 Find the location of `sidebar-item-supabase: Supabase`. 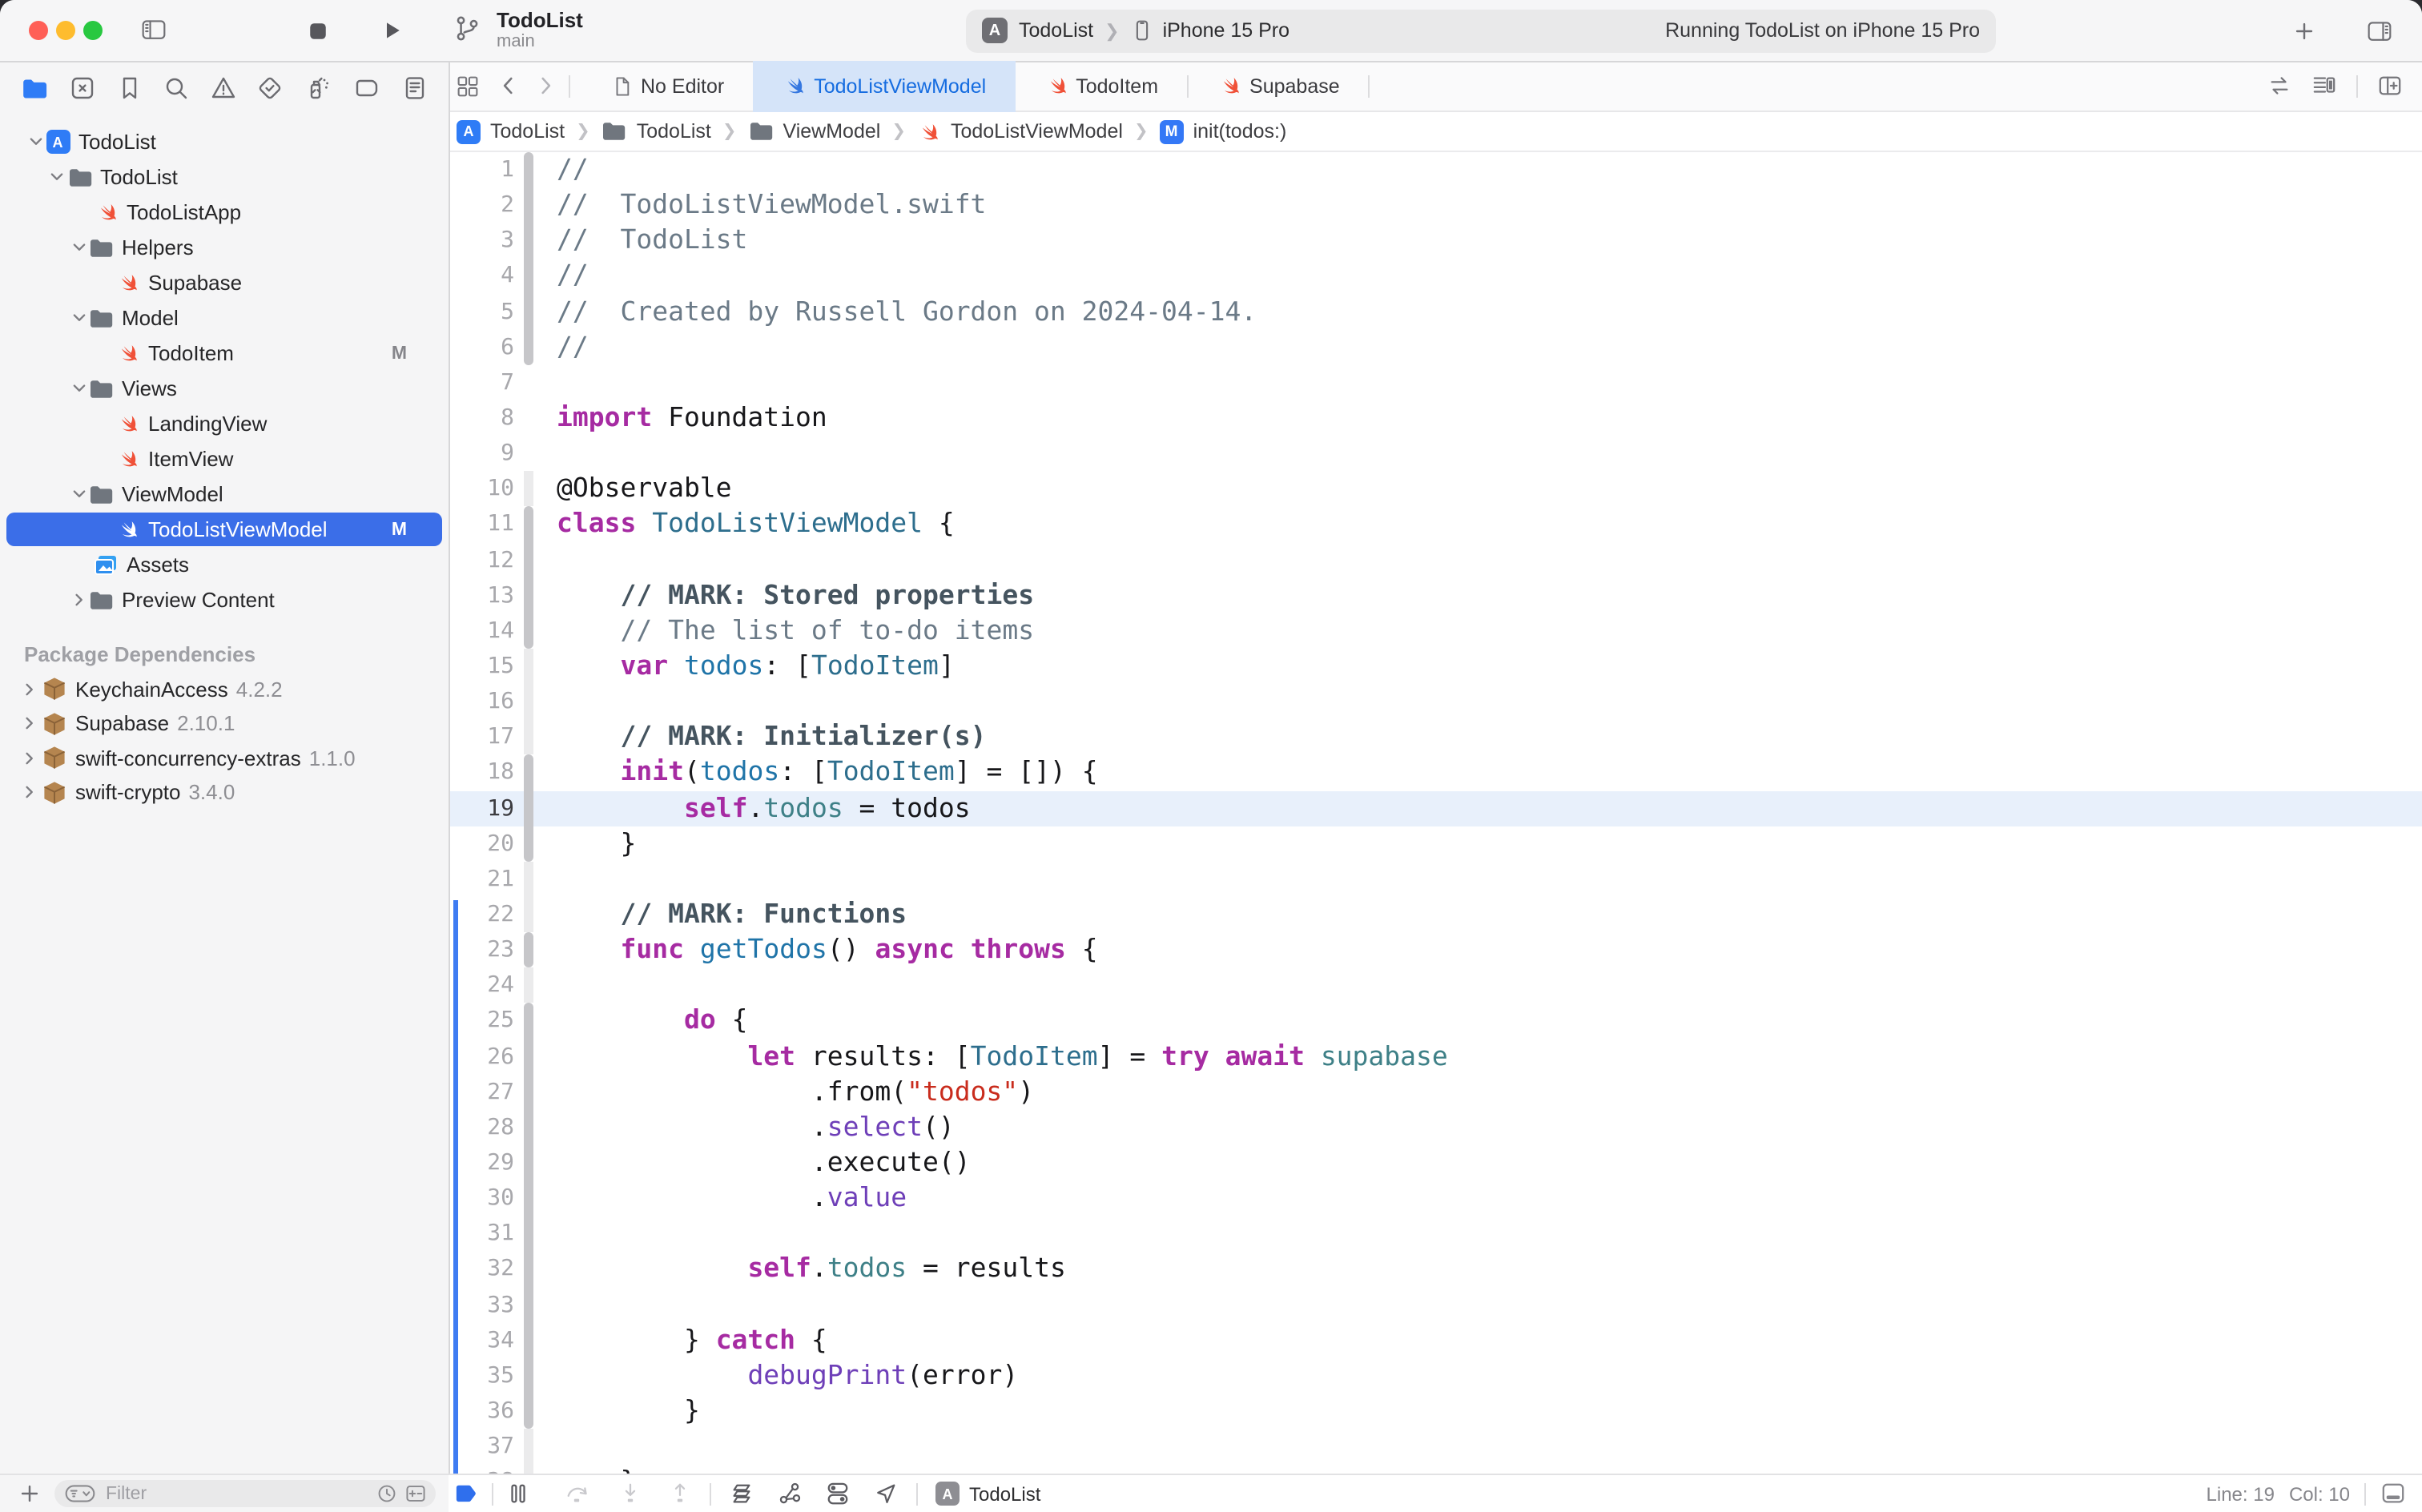

sidebar-item-supabase: Supabase is located at coordinates (224, 282).